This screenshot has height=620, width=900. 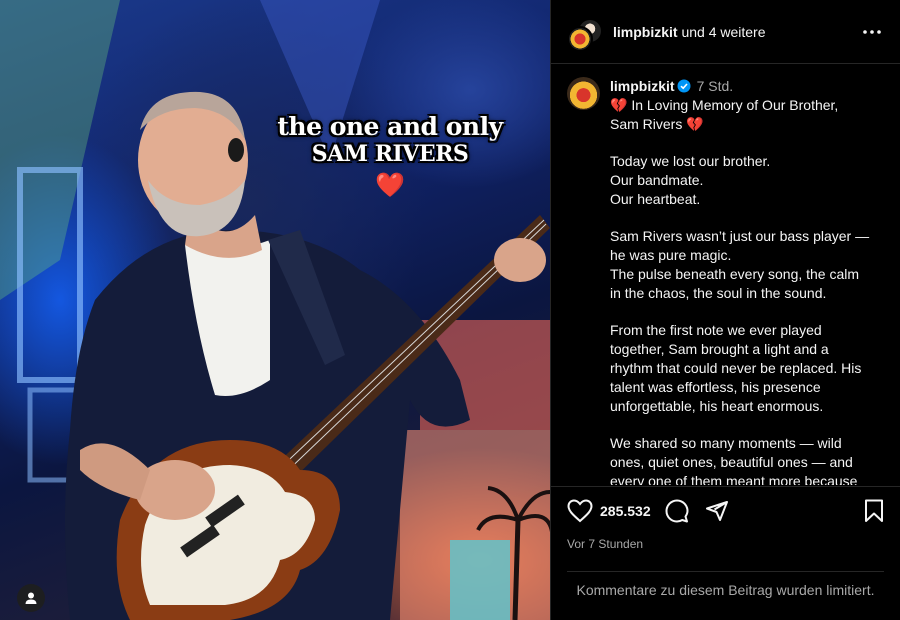 I want to click on more-options-button, so click(x=872, y=32).